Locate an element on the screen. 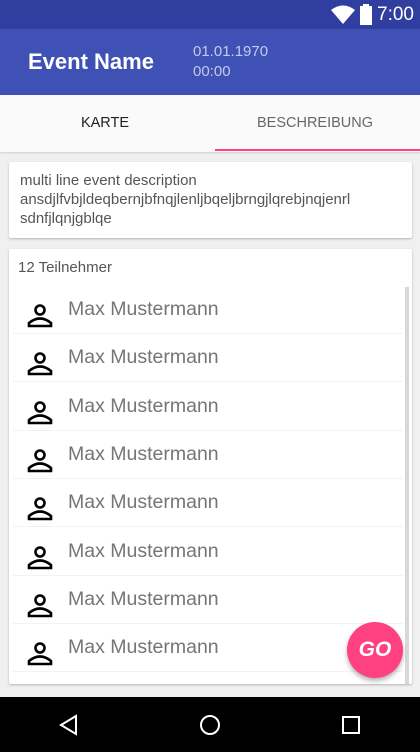 This screenshot has height=752, width=420. status-bar: 7:00 is located at coordinates (210, 14).